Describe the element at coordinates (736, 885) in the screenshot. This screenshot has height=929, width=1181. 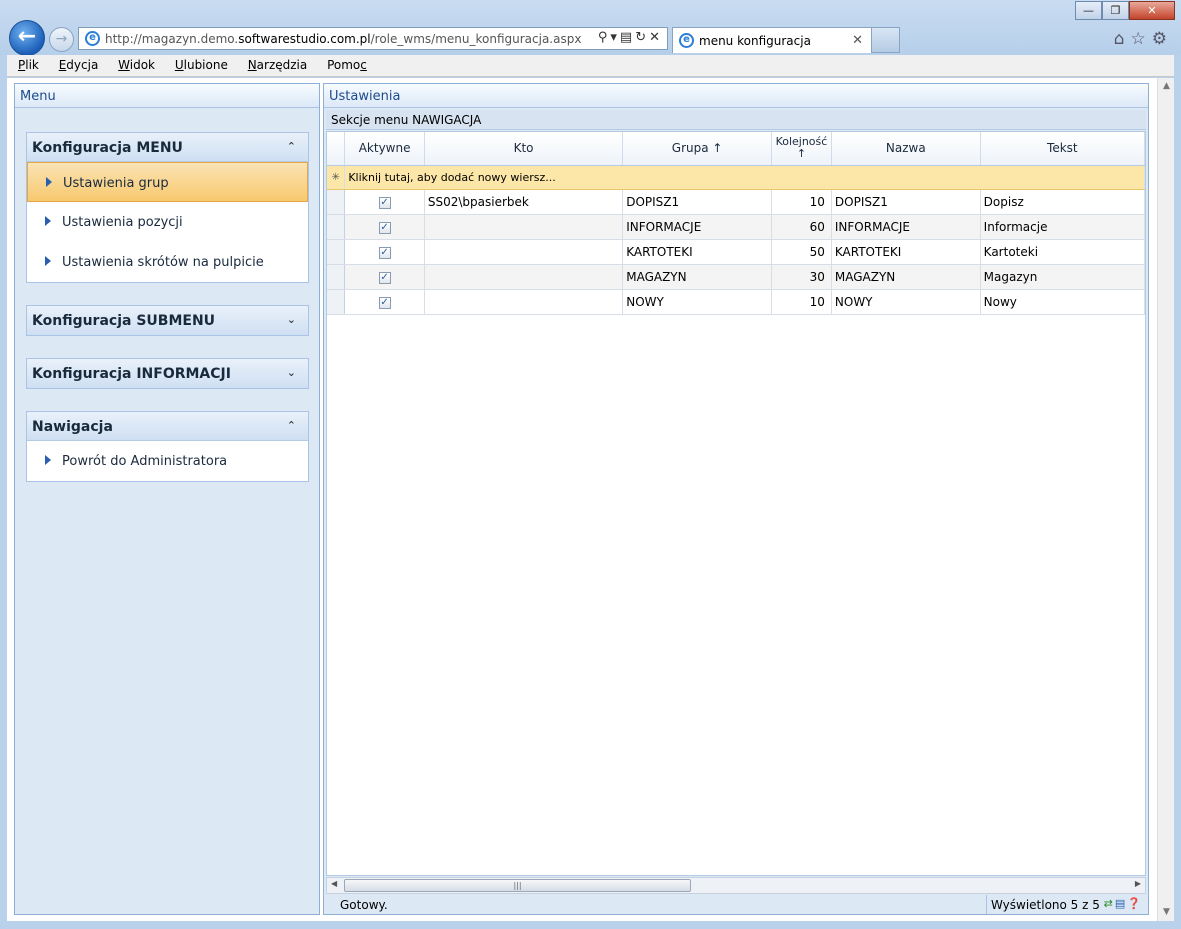
I see `horizontal-scrollbar: ◀ ||| ▶` at that location.